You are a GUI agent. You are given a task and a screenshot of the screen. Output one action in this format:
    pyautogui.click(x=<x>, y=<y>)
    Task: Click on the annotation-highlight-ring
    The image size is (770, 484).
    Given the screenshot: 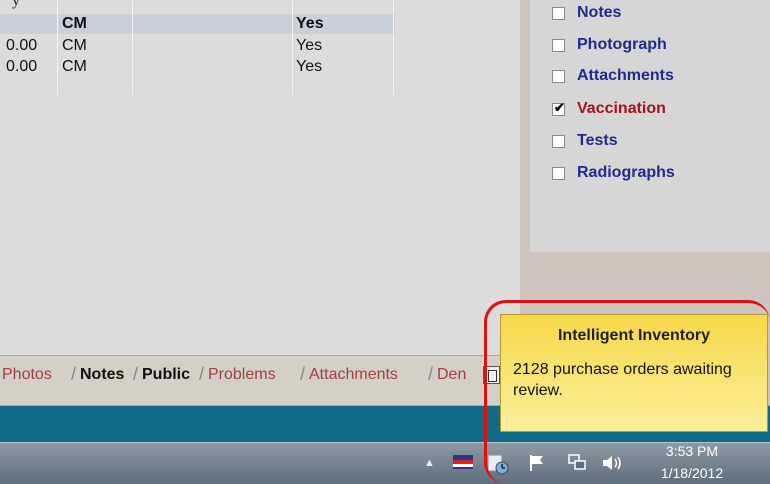 What is the action you would take?
    pyautogui.click(x=627, y=392)
    